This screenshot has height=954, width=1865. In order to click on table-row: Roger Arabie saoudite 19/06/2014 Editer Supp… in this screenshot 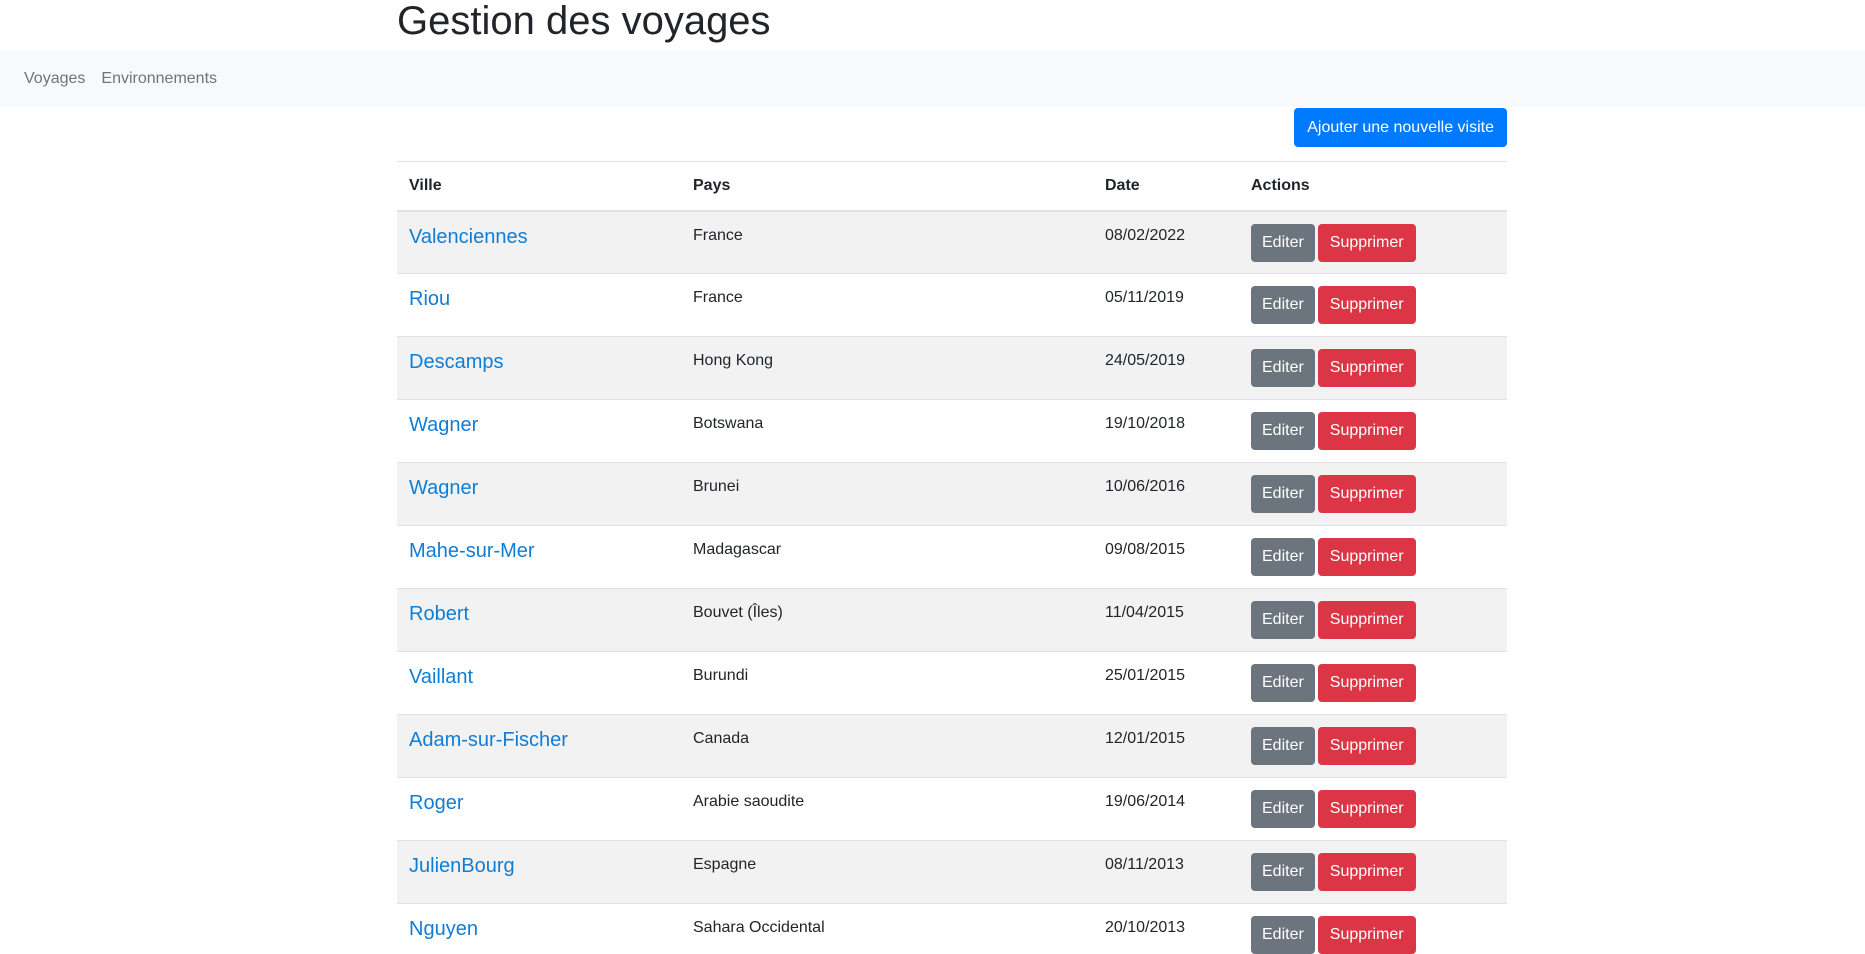, I will do `click(952, 809)`.